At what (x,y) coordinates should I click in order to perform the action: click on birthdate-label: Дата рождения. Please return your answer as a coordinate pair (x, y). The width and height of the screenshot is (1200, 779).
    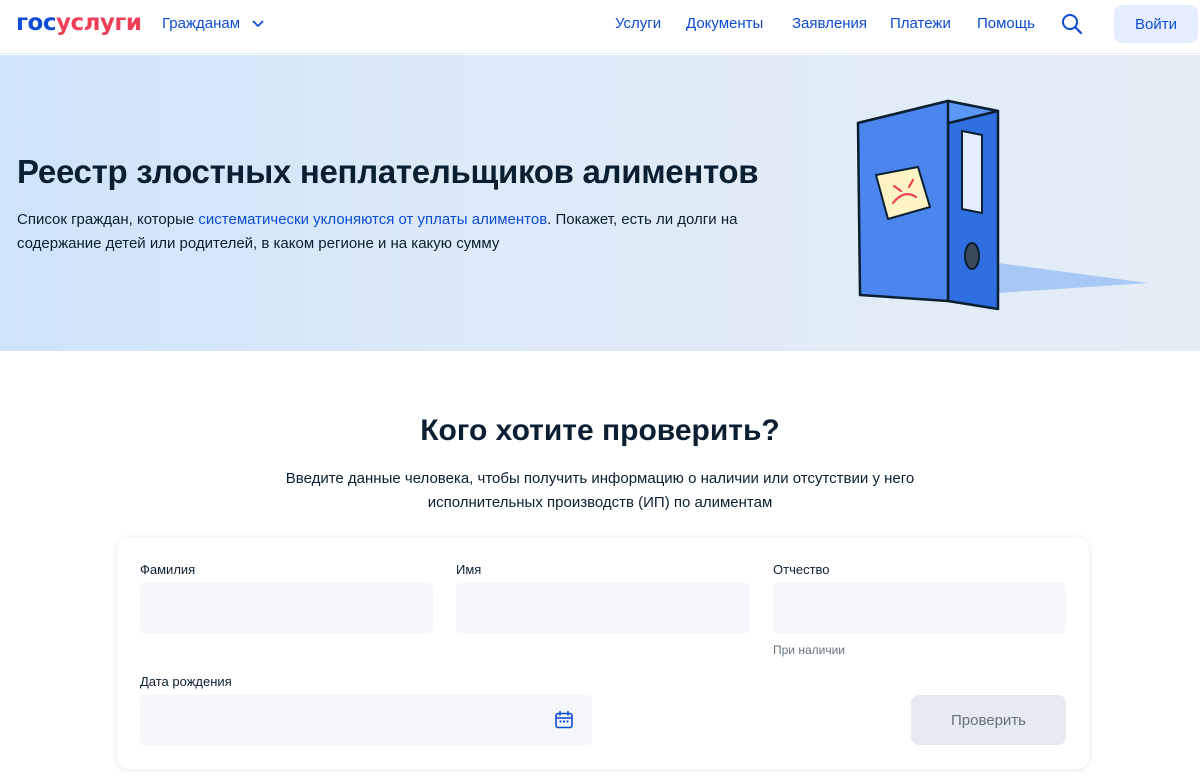
    Looking at the image, I should click on (186, 681).